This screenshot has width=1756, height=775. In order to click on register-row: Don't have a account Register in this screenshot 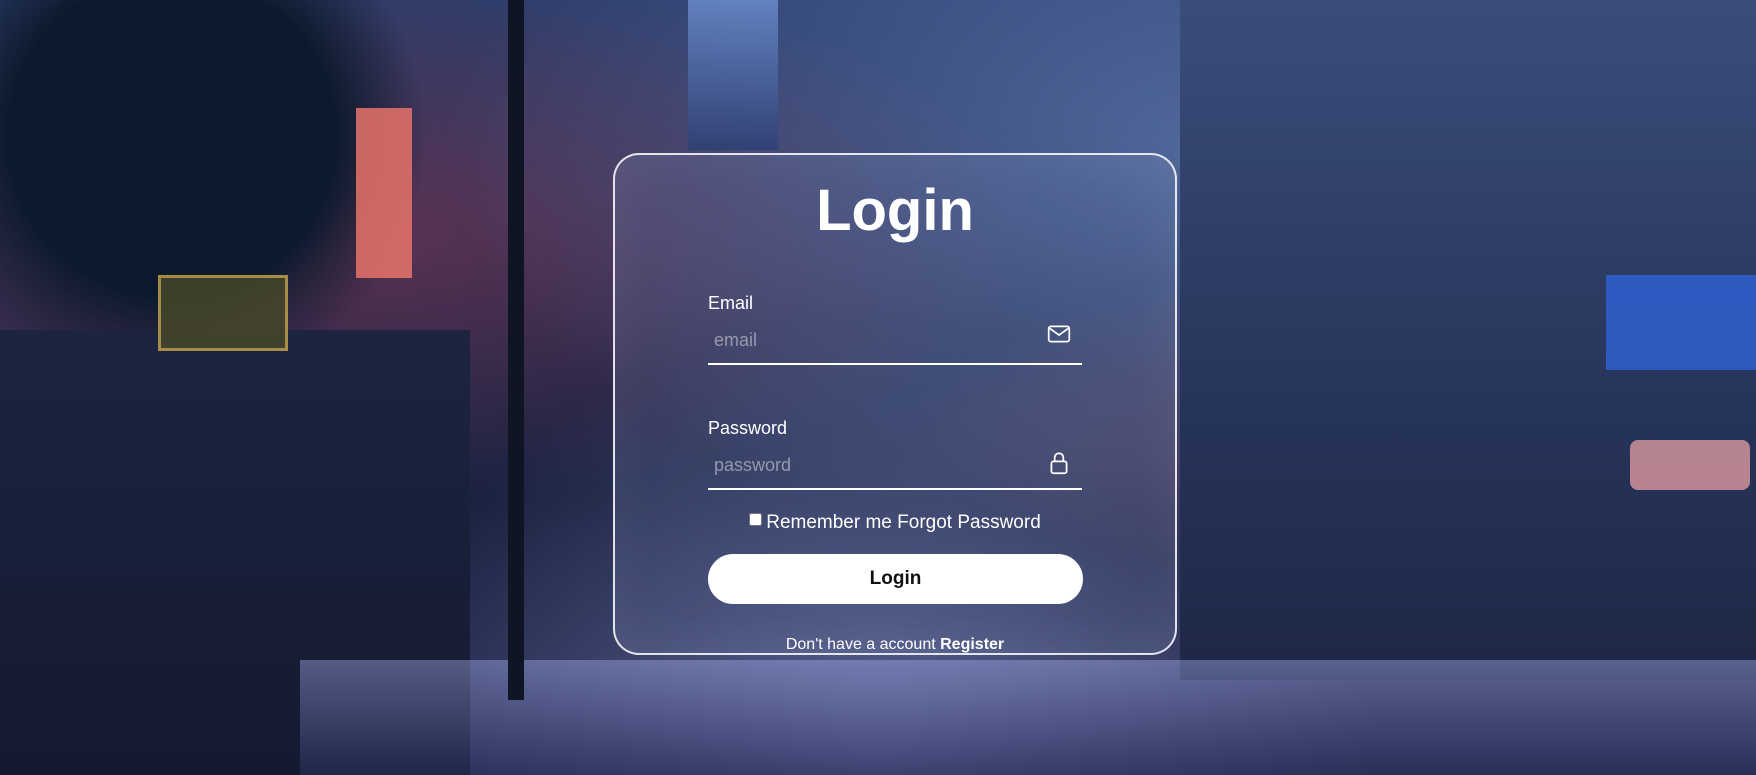, I will do `click(895, 645)`.